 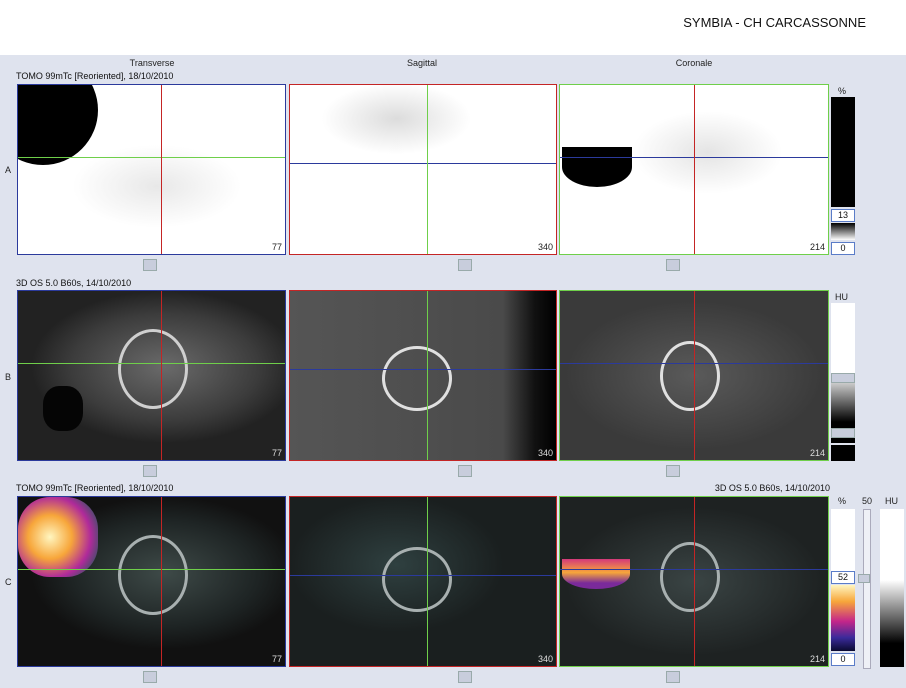 I want to click on column-header-transverse: Transverse, so click(x=152, y=63).